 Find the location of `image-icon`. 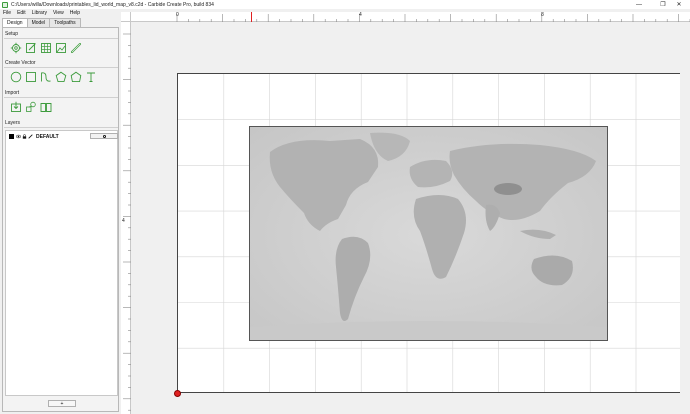

image-icon is located at coordinates (60, 47).